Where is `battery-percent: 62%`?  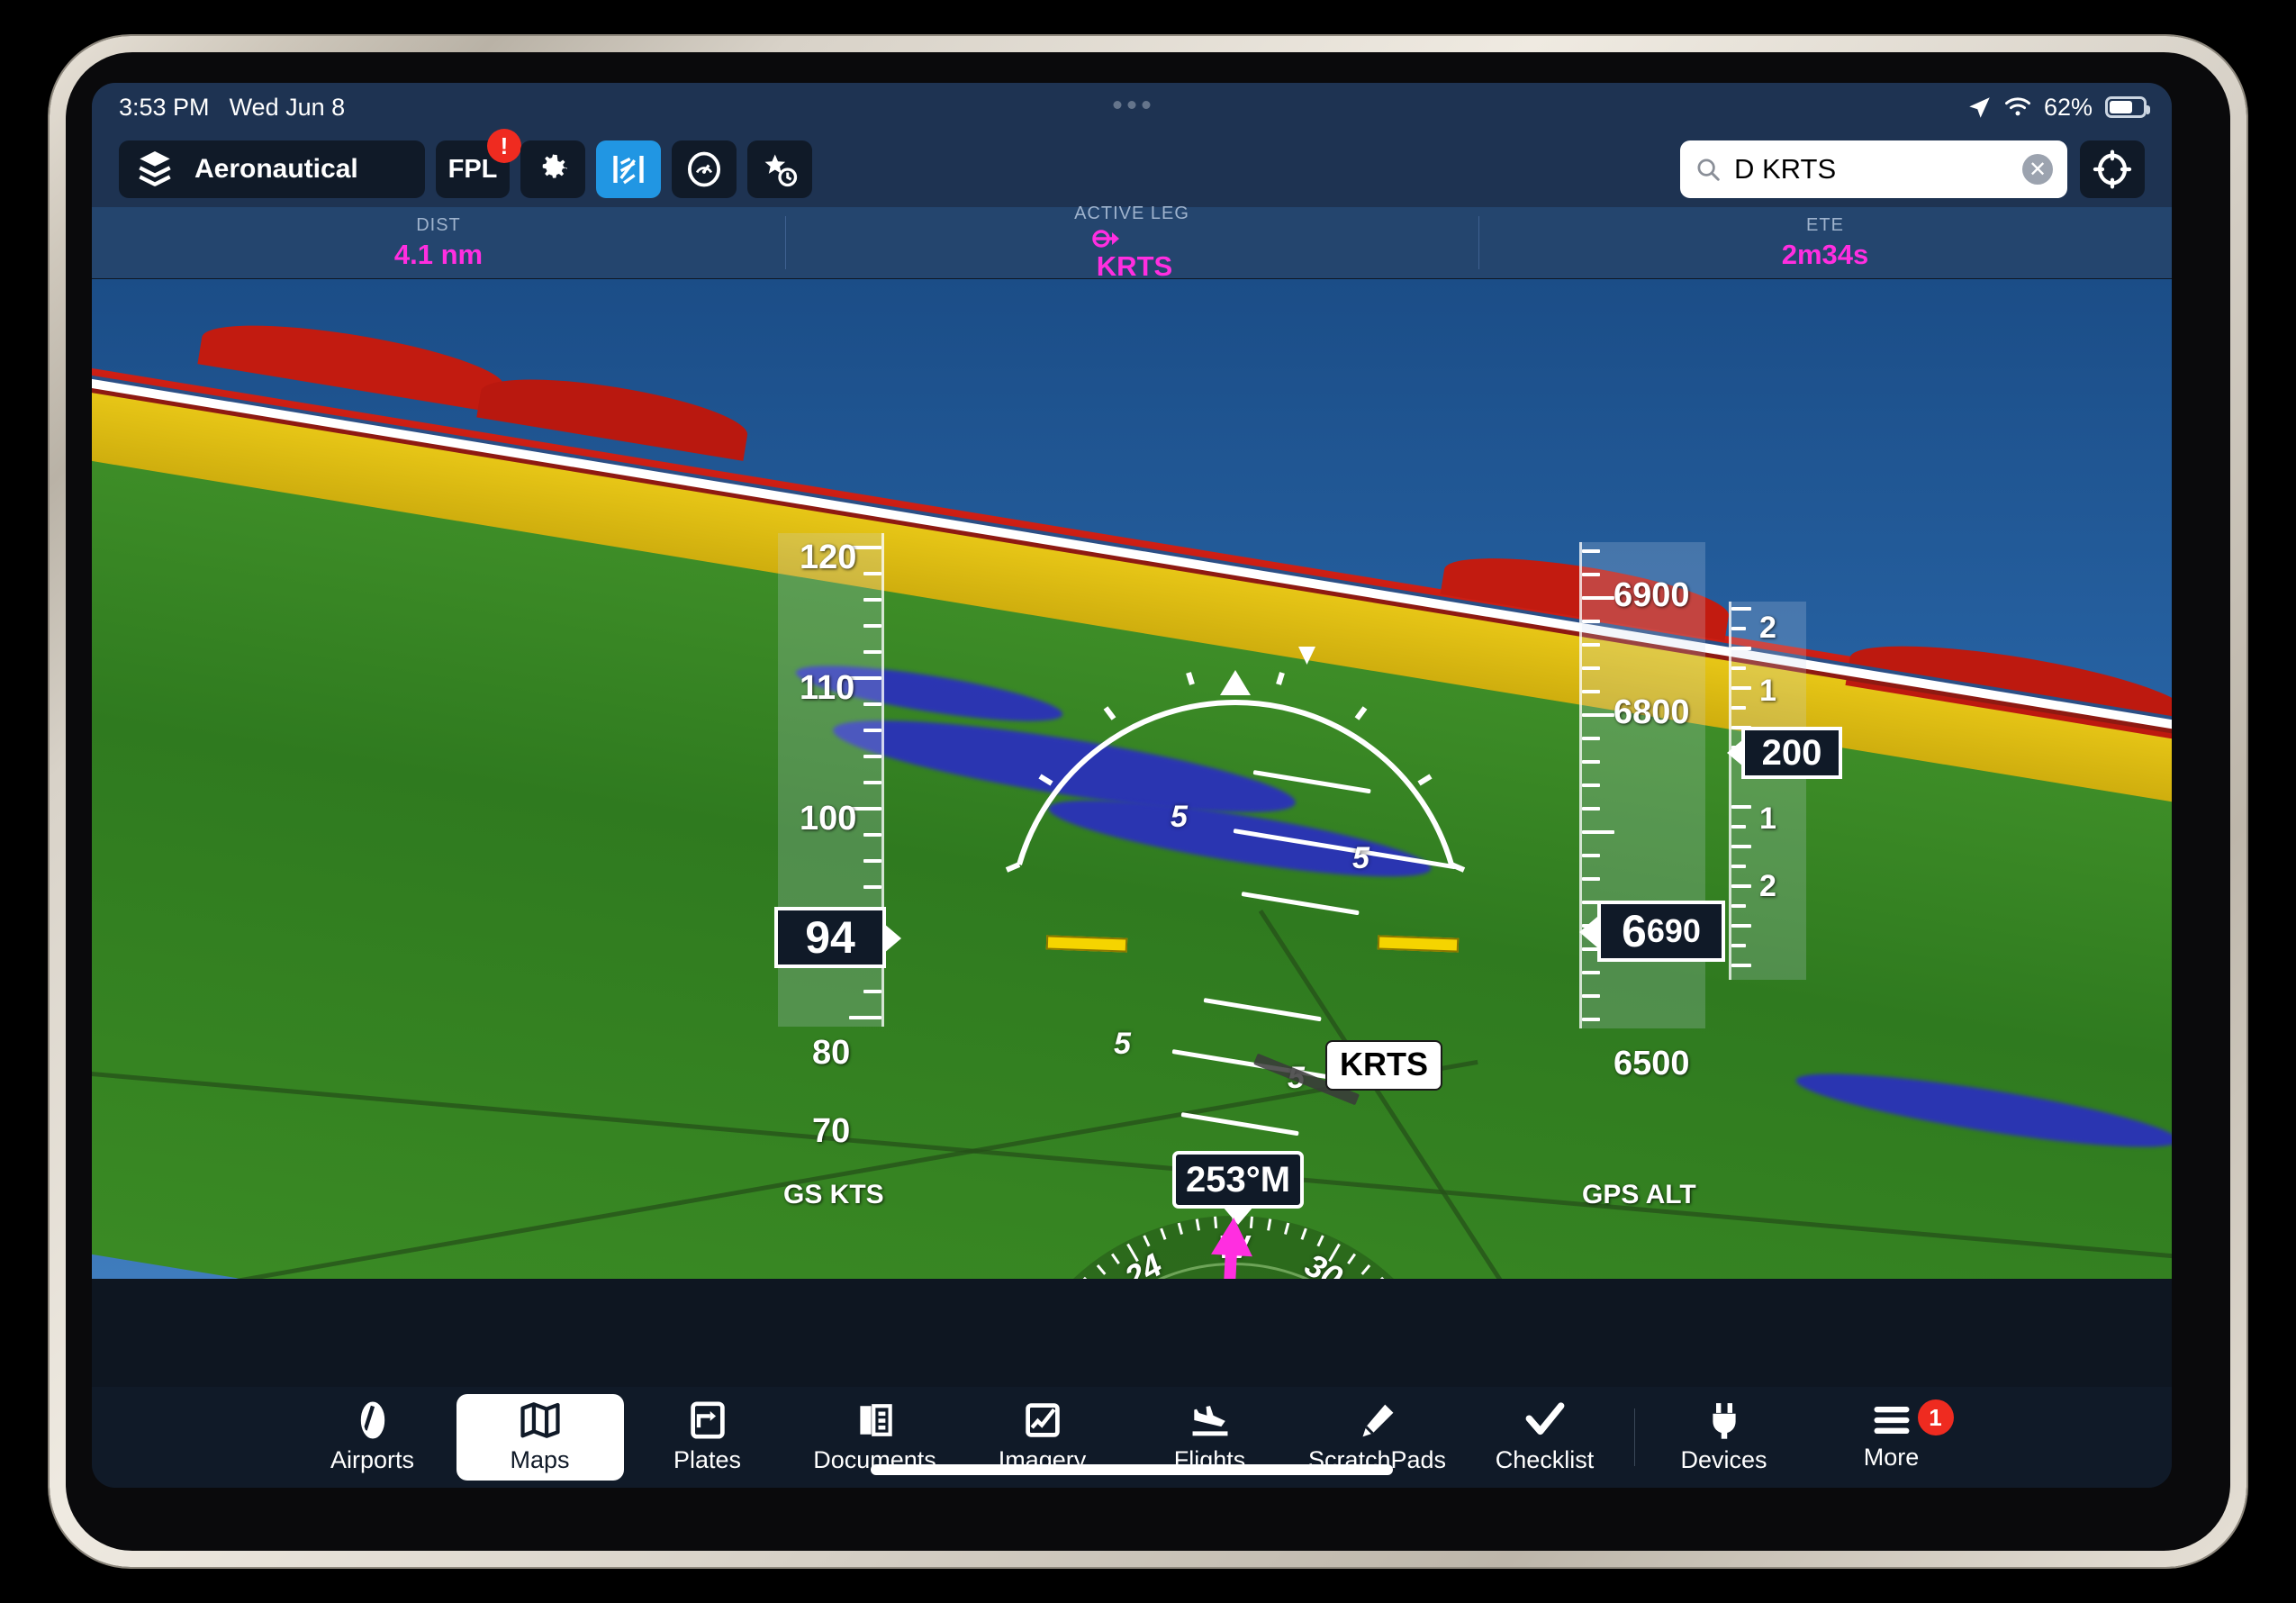
battery-percent: 62% is located at coordinates (2068, 107).